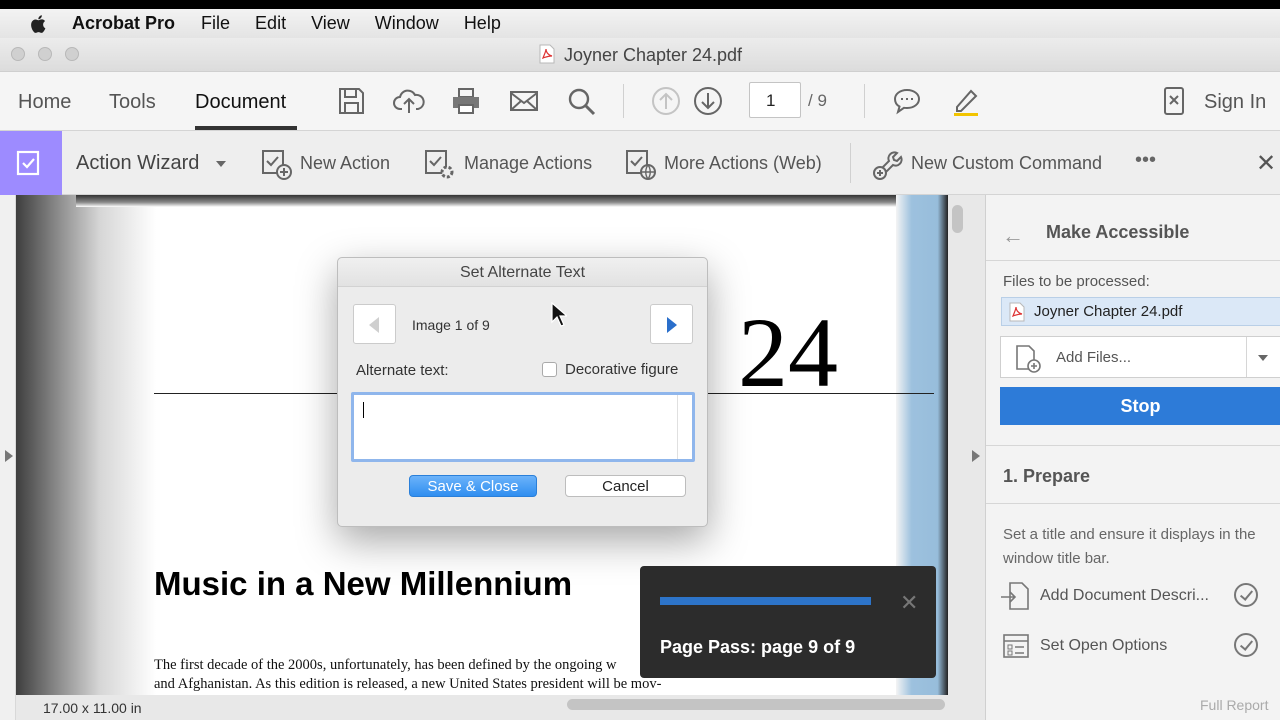 The width and height of the screenshot is (1280, 720). What do you see at coordinates (677, 427) in the screenshot?
I see `textarea-scroll-track` at bounding box center [677, 427].